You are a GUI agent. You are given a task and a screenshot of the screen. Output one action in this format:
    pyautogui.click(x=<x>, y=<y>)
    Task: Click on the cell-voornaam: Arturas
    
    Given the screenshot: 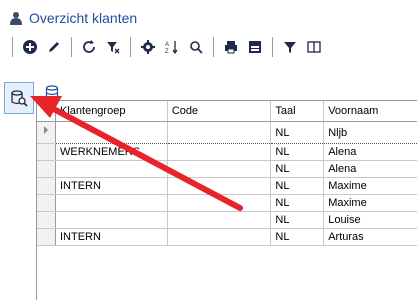 What is the action you would take?
    pyautogui.click(x=370, y=237)
    